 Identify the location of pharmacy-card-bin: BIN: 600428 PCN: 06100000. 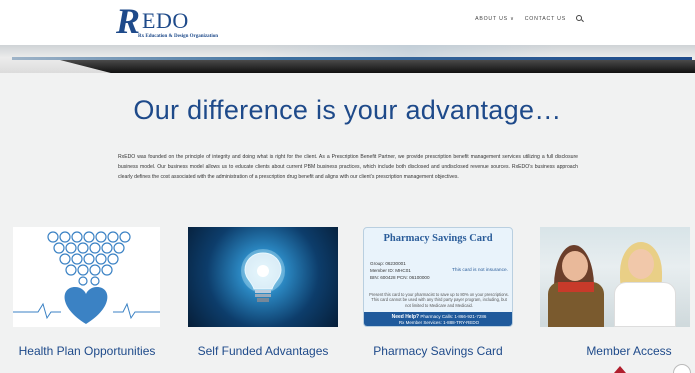
(400, 277).